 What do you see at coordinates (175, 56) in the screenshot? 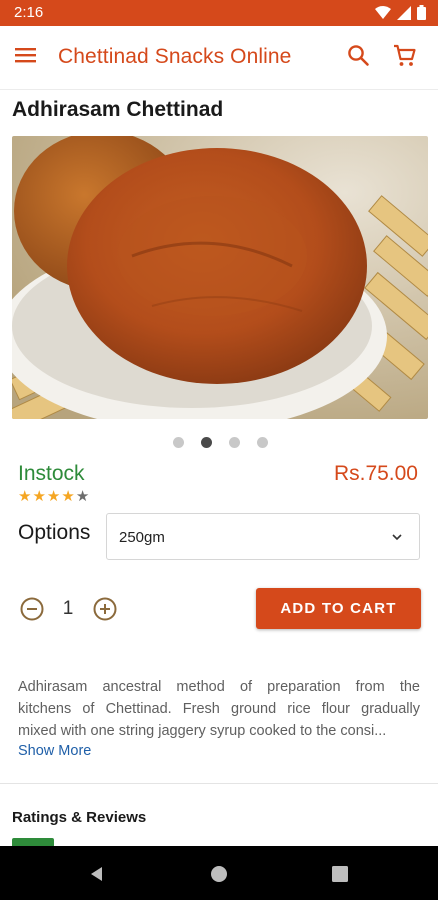
I see `app-title: Chettinad Snacks Online` at bounding box center [175, 56].